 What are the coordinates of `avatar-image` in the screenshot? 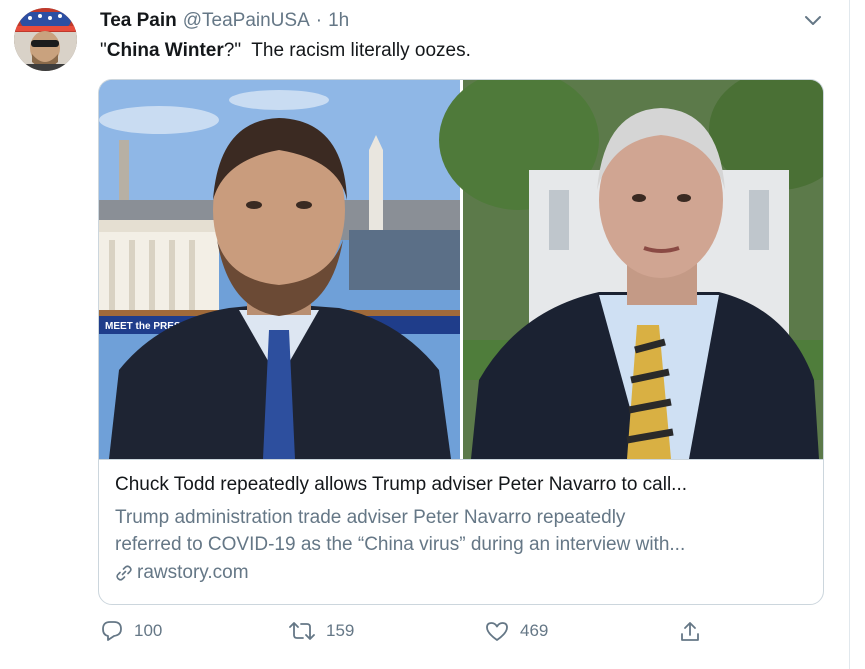 It's located at (45, 39).